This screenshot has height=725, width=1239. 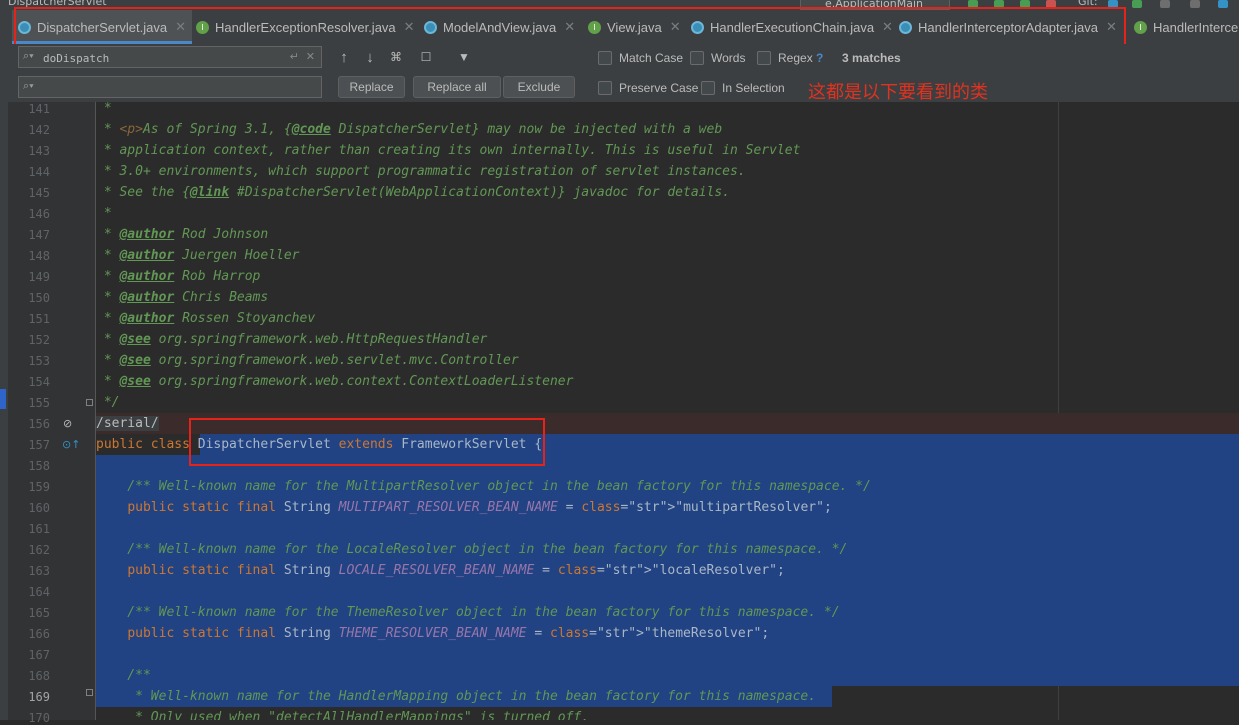 What do you see at coordinates (4, 382) in the screenshot?
I see `left-tool-strip` at bounding box center [4, 382].